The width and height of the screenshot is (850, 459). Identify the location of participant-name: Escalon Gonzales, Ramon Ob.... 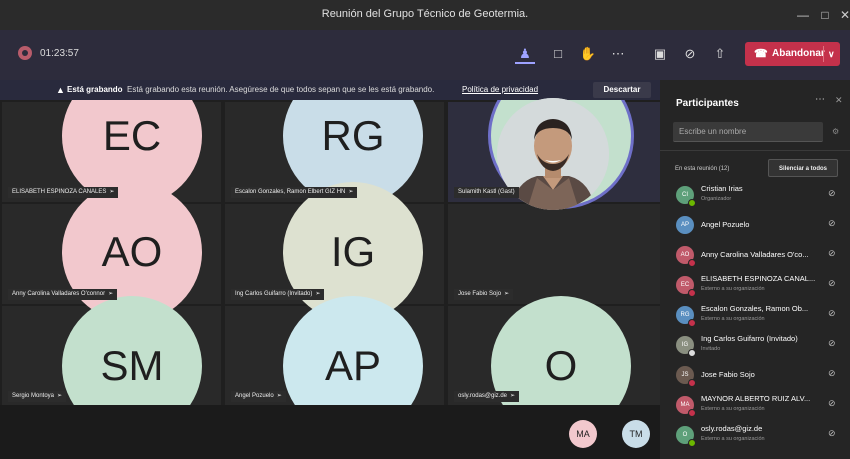
(755, 308).